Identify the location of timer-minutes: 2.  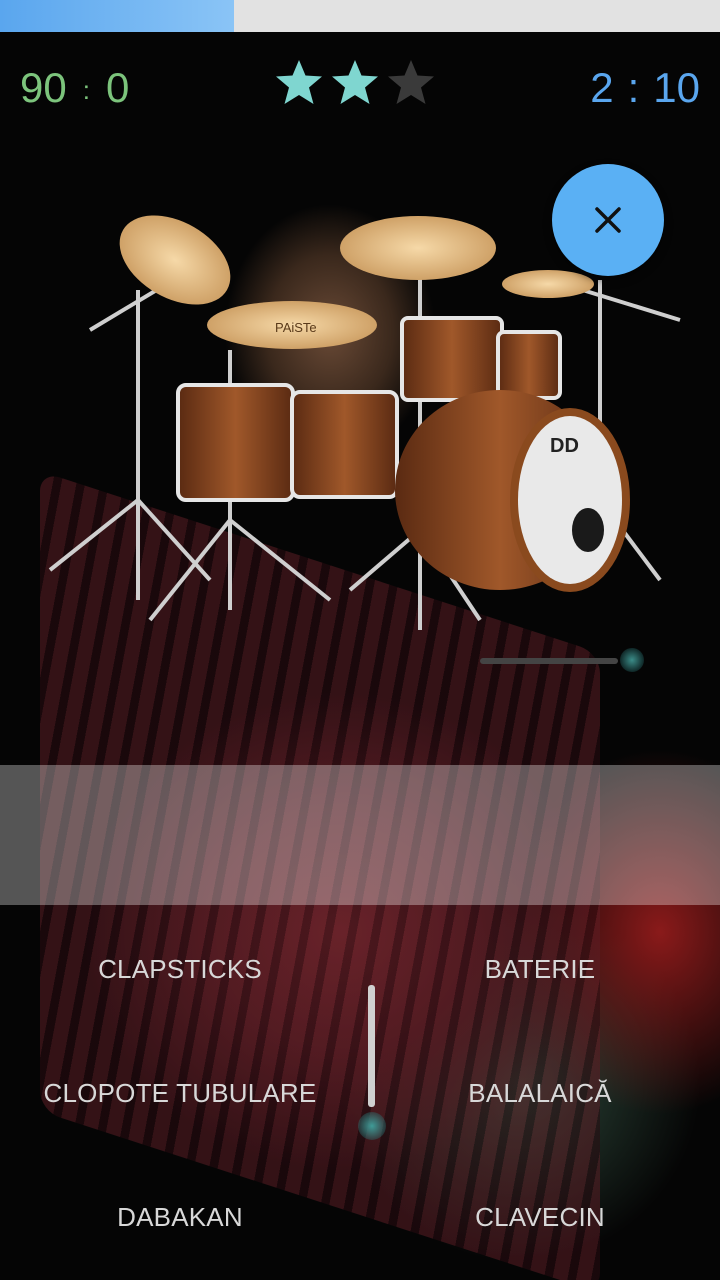
(602, 87).